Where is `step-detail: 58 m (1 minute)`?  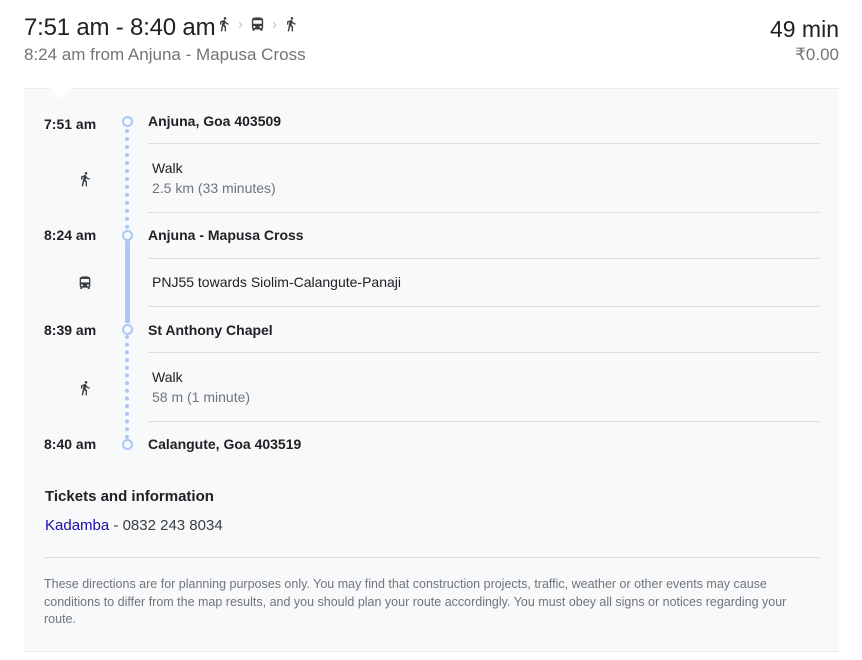
step-detail: 58 m (1 minute) is located at coordinates (201, 397).